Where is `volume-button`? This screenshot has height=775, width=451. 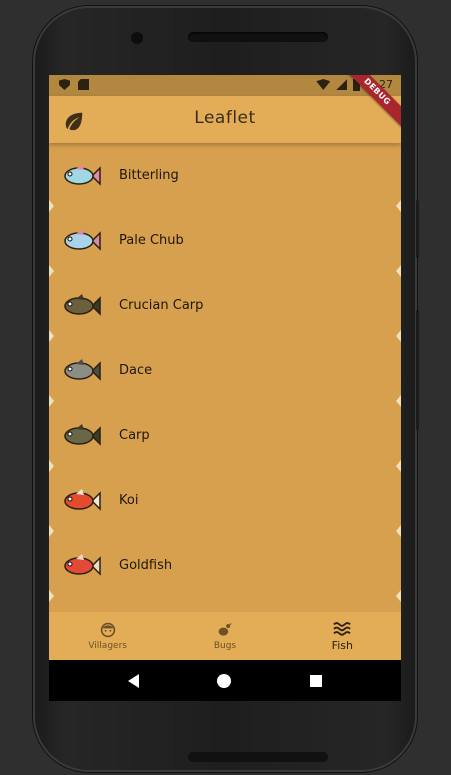
volume-button is located at coordinates (417, 229).